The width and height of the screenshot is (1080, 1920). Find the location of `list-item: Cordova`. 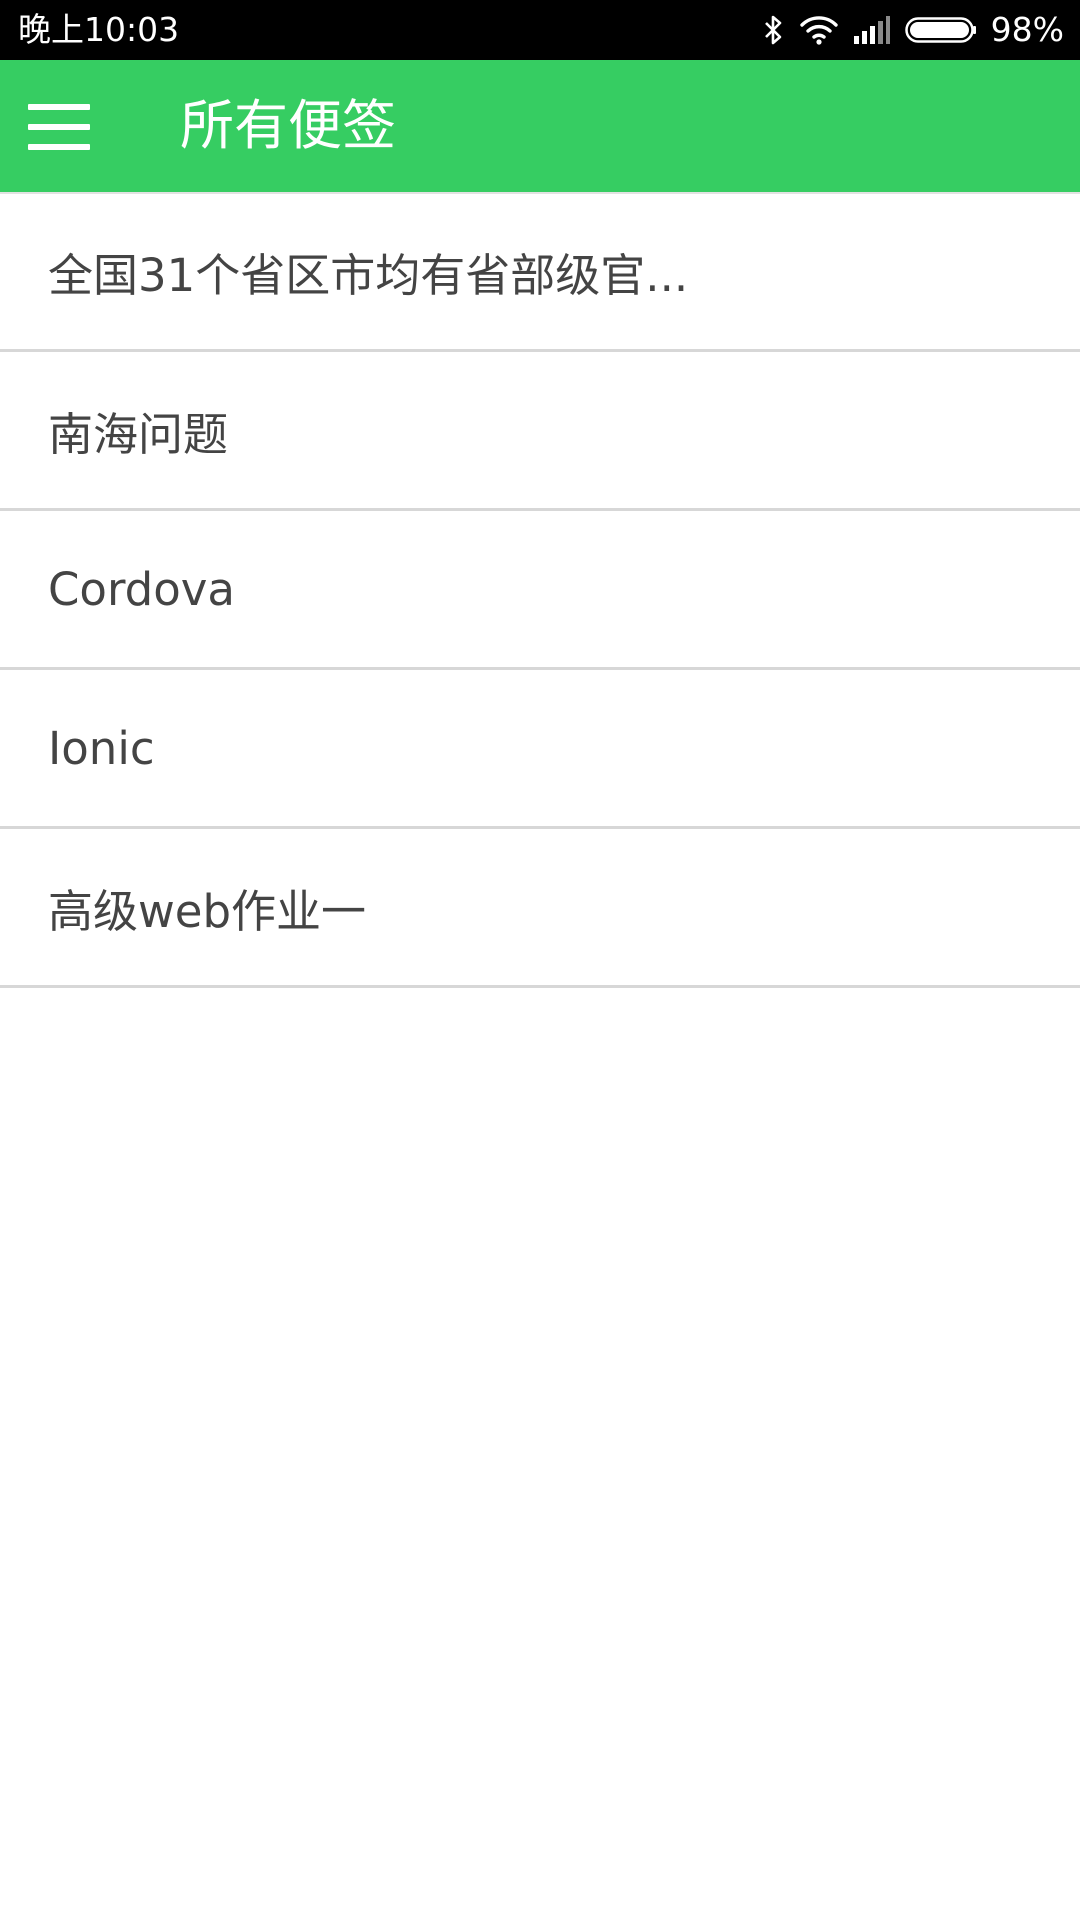

list-item: Cordova is located at coordinates (540, 590).